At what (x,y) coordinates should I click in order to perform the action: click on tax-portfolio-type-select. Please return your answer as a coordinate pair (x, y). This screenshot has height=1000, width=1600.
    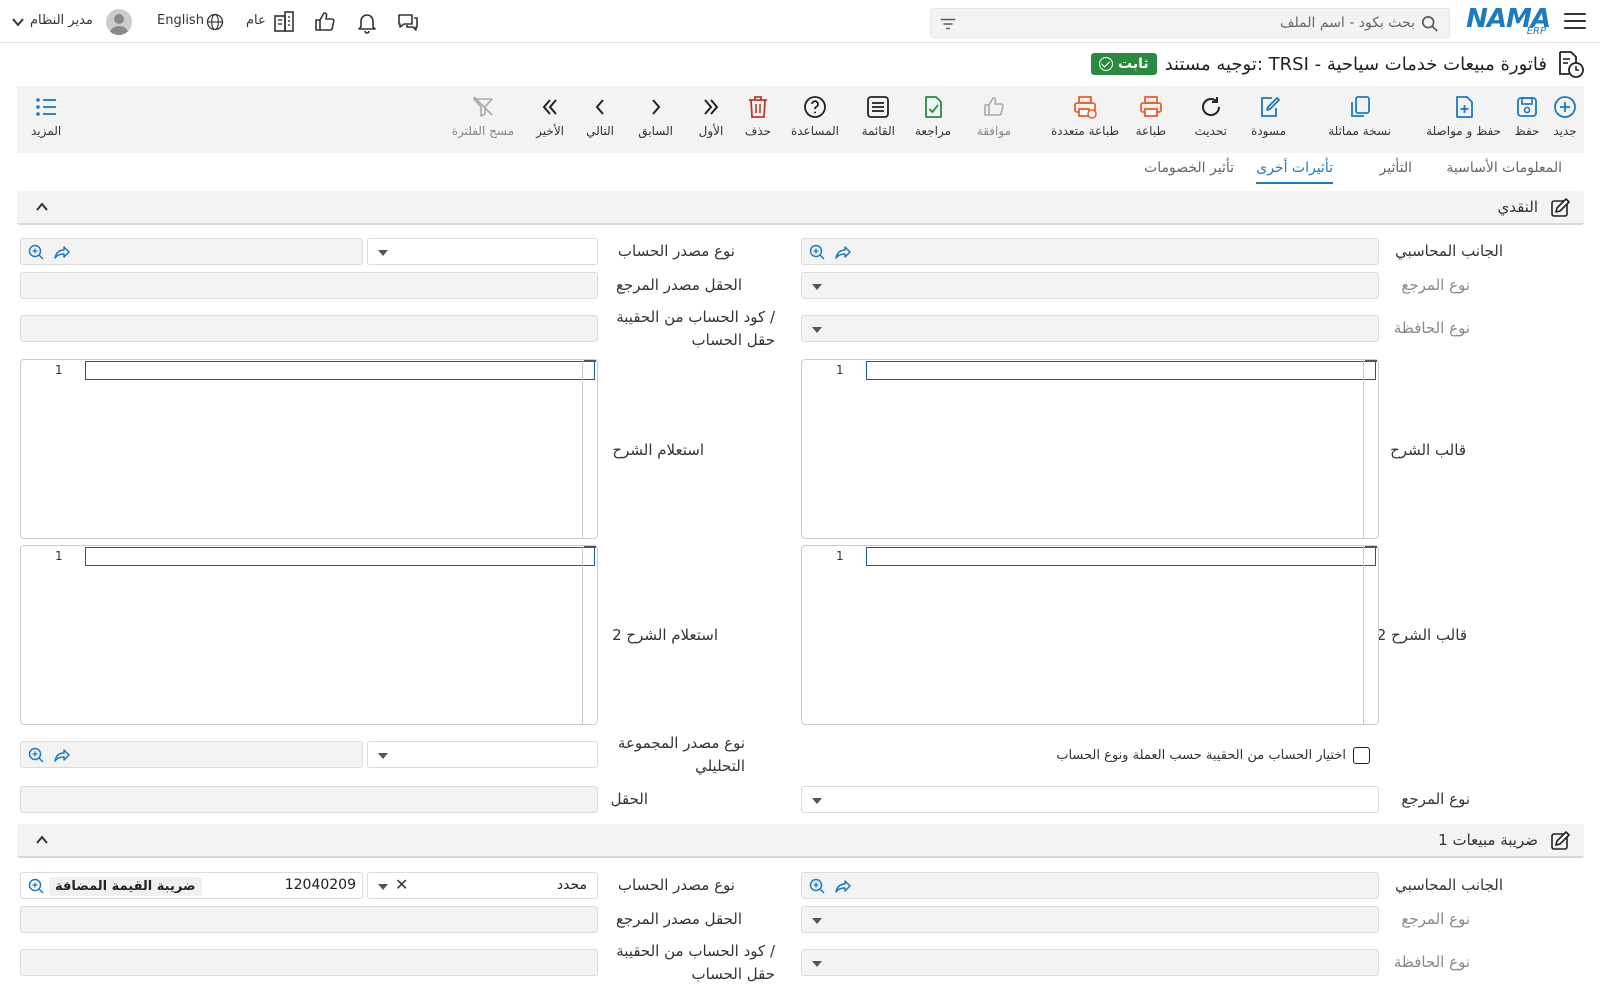
    Looking at the image, I should click on (1090, 962).